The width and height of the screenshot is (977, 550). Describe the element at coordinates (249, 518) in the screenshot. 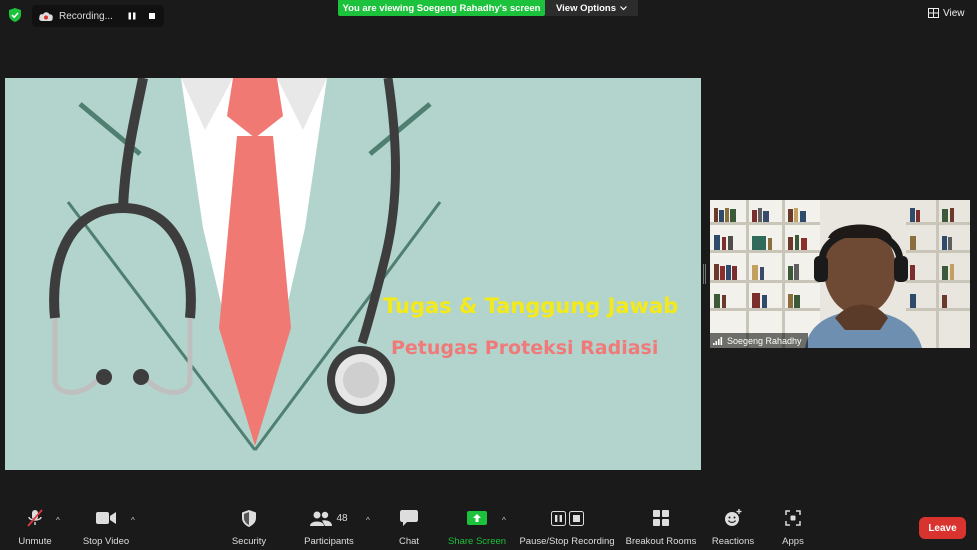

I see `security-shield-icon` at that location.